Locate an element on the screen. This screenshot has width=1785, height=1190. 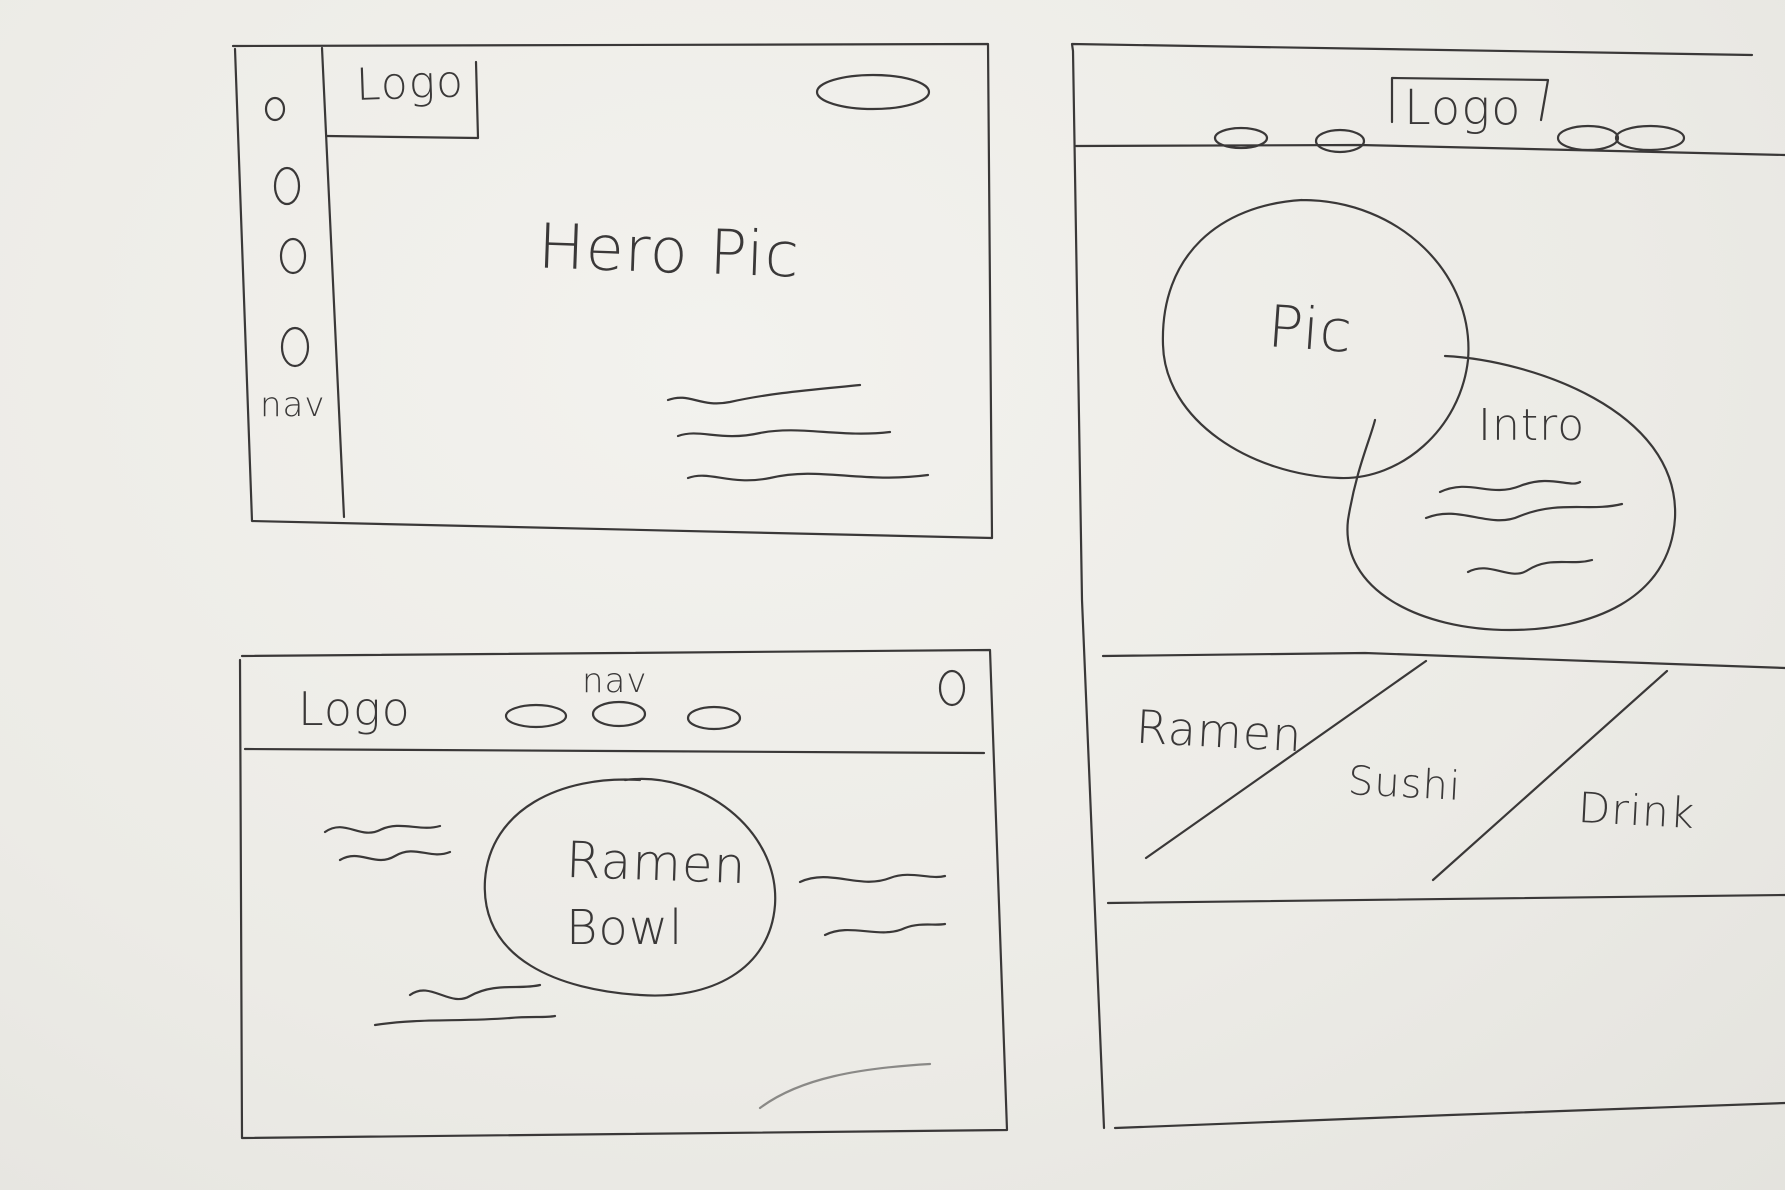
top-left-nav-label: nav is located at coordinates (293, 405).